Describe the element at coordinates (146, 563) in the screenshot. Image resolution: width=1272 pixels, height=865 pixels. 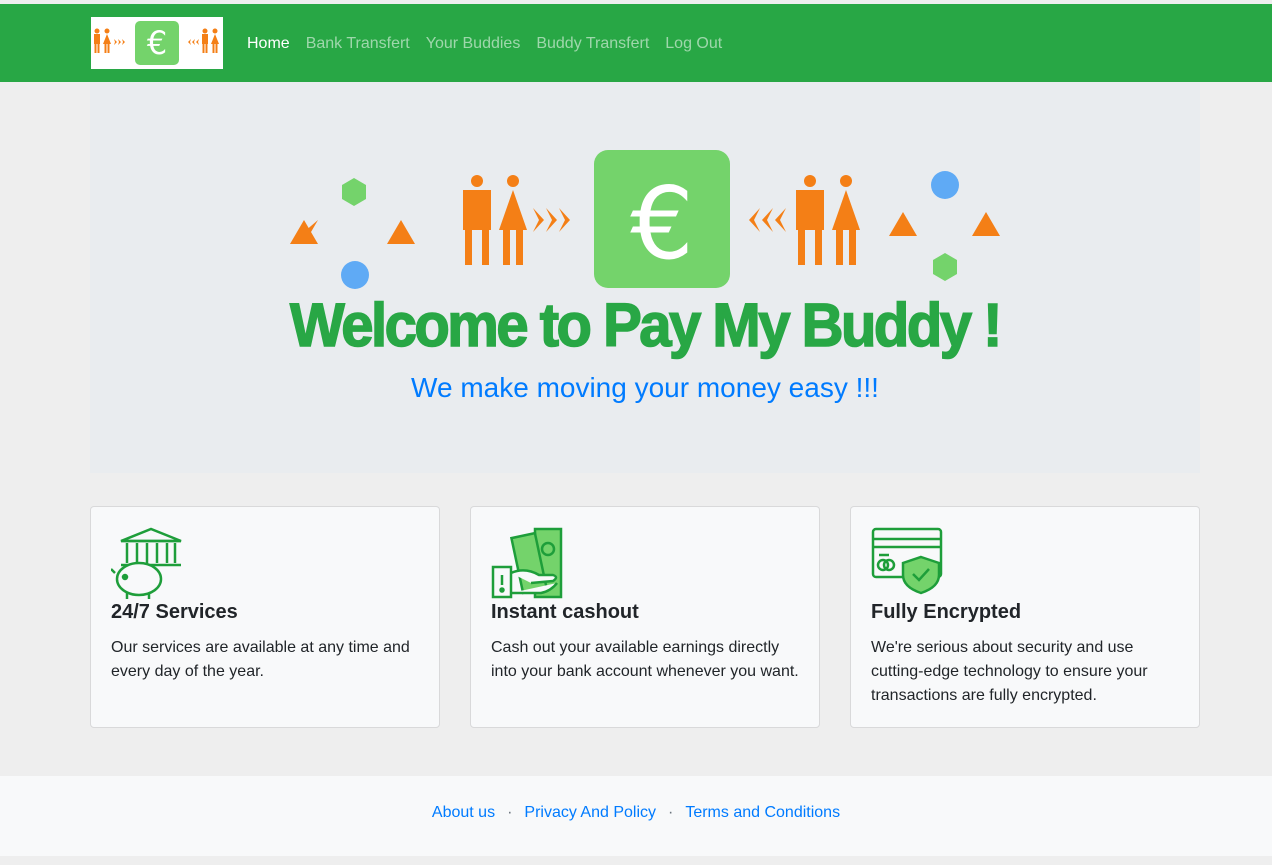
I see `bank-piggy-icon` at that location.